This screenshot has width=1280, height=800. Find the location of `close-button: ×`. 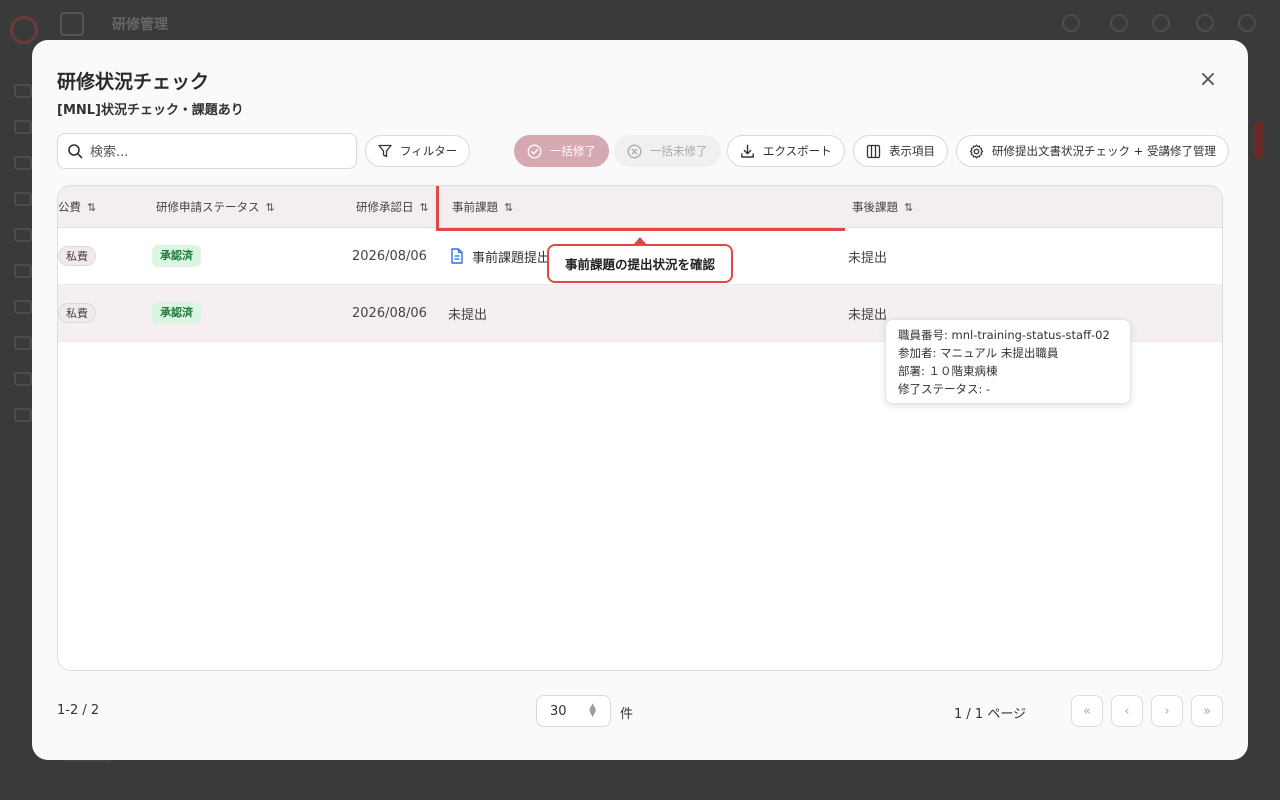

close-button: × is located at coordinates (1208, 80).